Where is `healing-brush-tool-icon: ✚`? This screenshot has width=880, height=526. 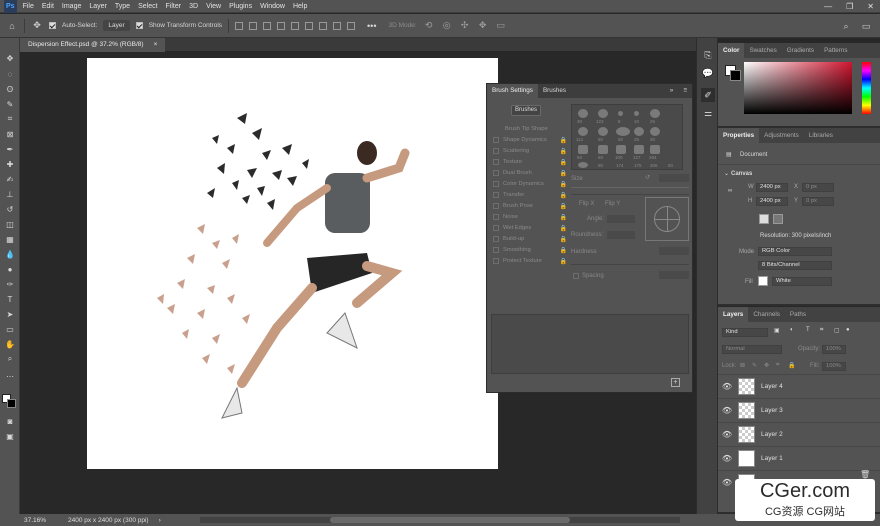
healing-brush-tool-icon: ✚ is located at coordinates (10, 164).